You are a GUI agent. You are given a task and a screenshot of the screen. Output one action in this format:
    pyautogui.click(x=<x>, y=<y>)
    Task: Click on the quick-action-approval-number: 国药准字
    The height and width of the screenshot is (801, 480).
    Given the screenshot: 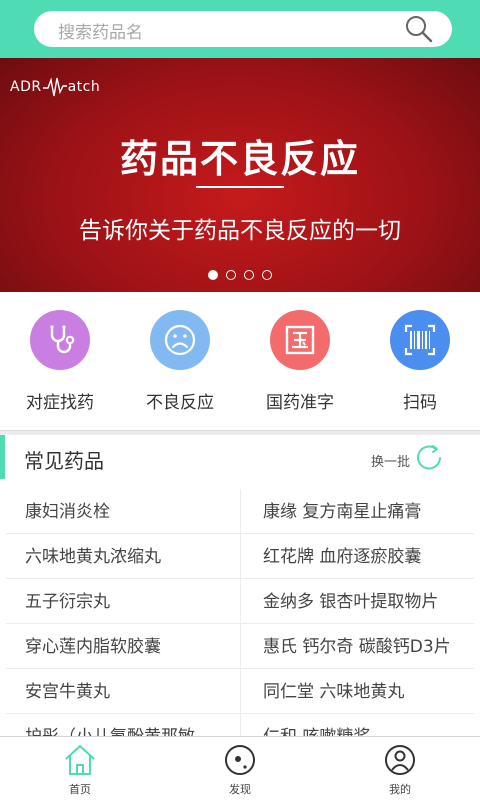 What is the action you would take?
    pyautogui.click(x=300, y=361)
    